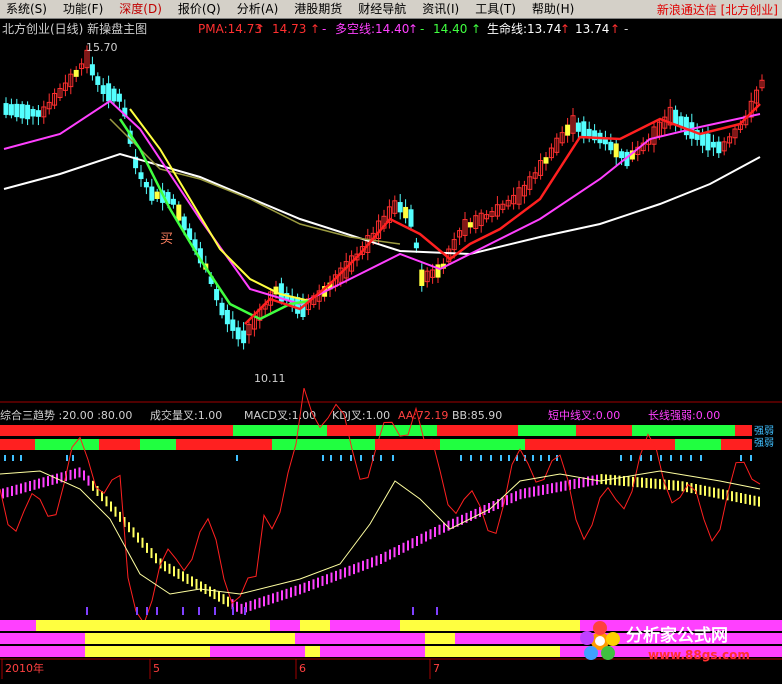 This screenshot has width=782, height=684. Describe the element at coordinates (260, 9) in the screenshot. I see `menu-item-4: 分析(A)` at that location.